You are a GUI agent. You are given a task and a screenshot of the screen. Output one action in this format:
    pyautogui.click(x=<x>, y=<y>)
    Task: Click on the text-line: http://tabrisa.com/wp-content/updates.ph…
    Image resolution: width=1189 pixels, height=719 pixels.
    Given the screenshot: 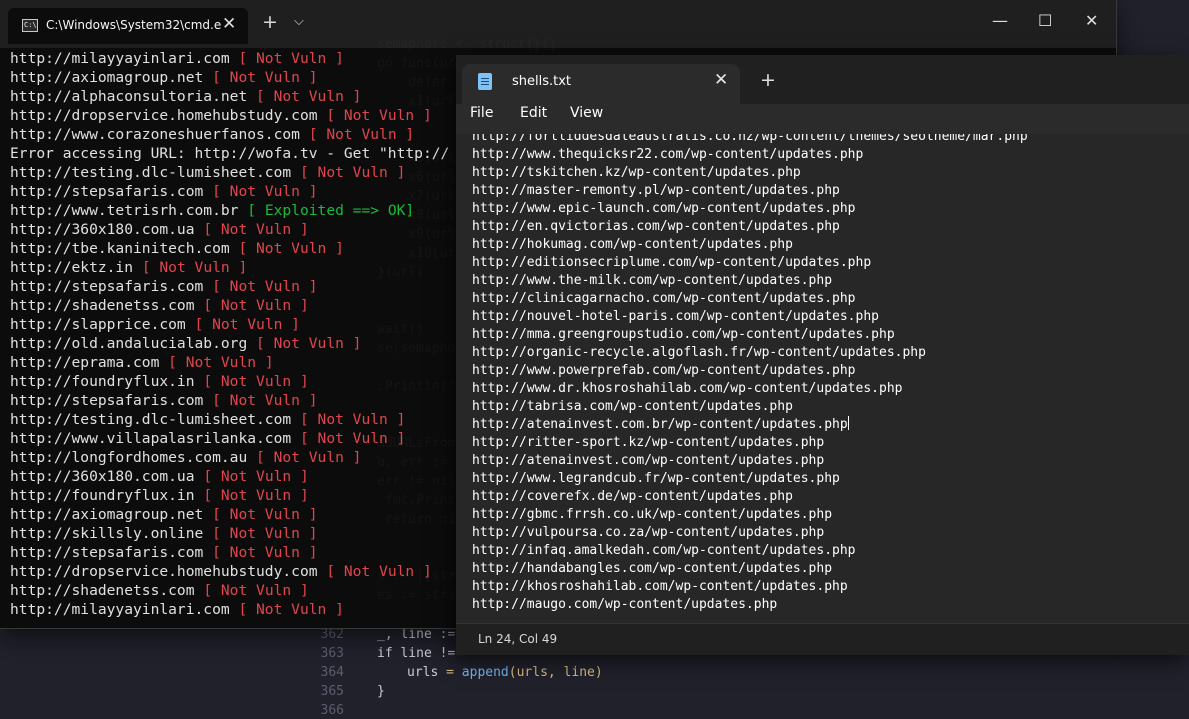 What is the action you would take?
    pyautogui.click(x=750, y=407)
    